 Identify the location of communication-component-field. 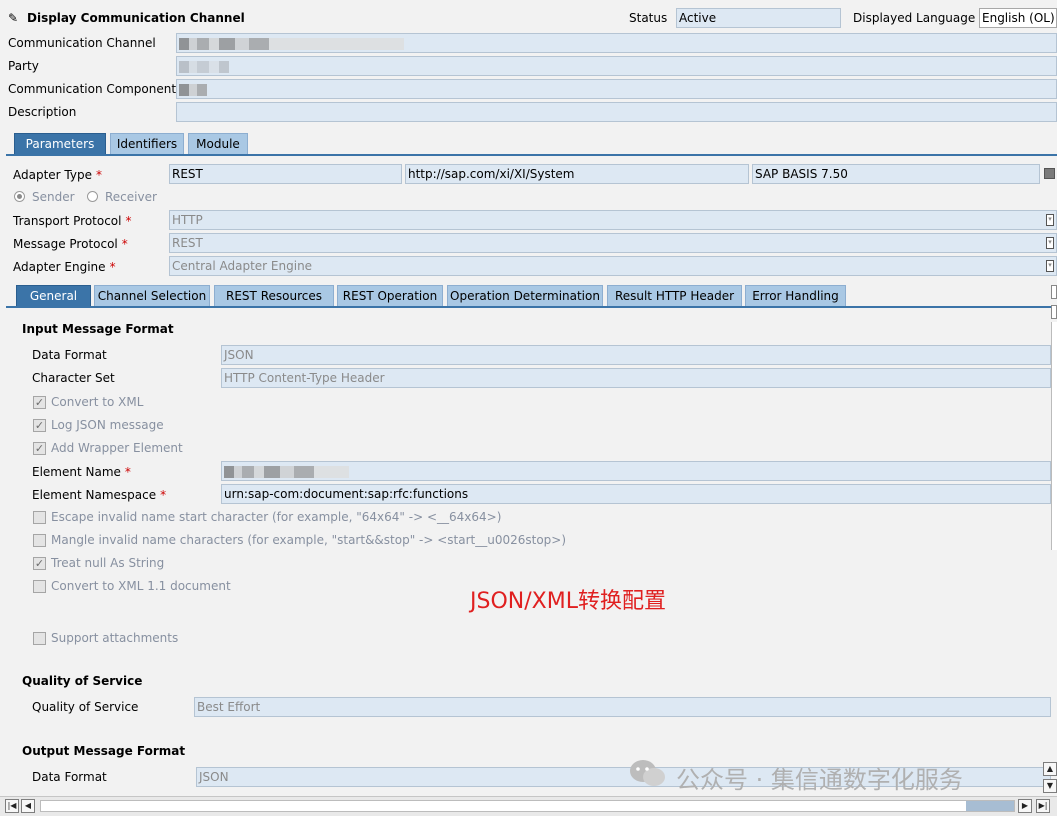
(616, 89).